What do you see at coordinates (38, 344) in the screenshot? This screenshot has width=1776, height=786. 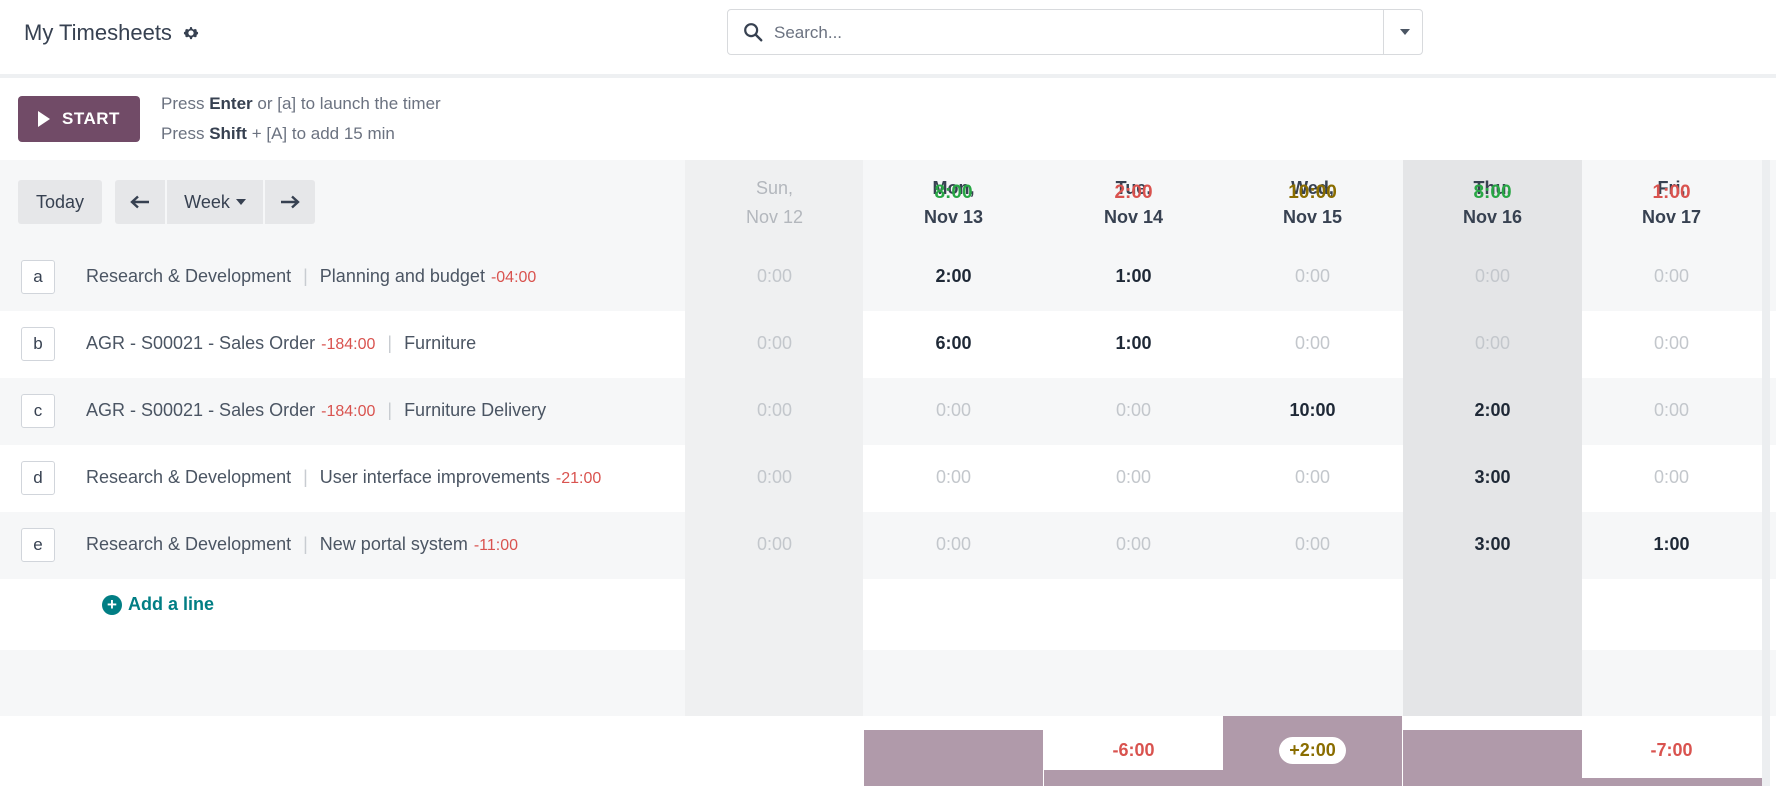 I see `row-shortcut-key: b` at bounding box center [38, 344].